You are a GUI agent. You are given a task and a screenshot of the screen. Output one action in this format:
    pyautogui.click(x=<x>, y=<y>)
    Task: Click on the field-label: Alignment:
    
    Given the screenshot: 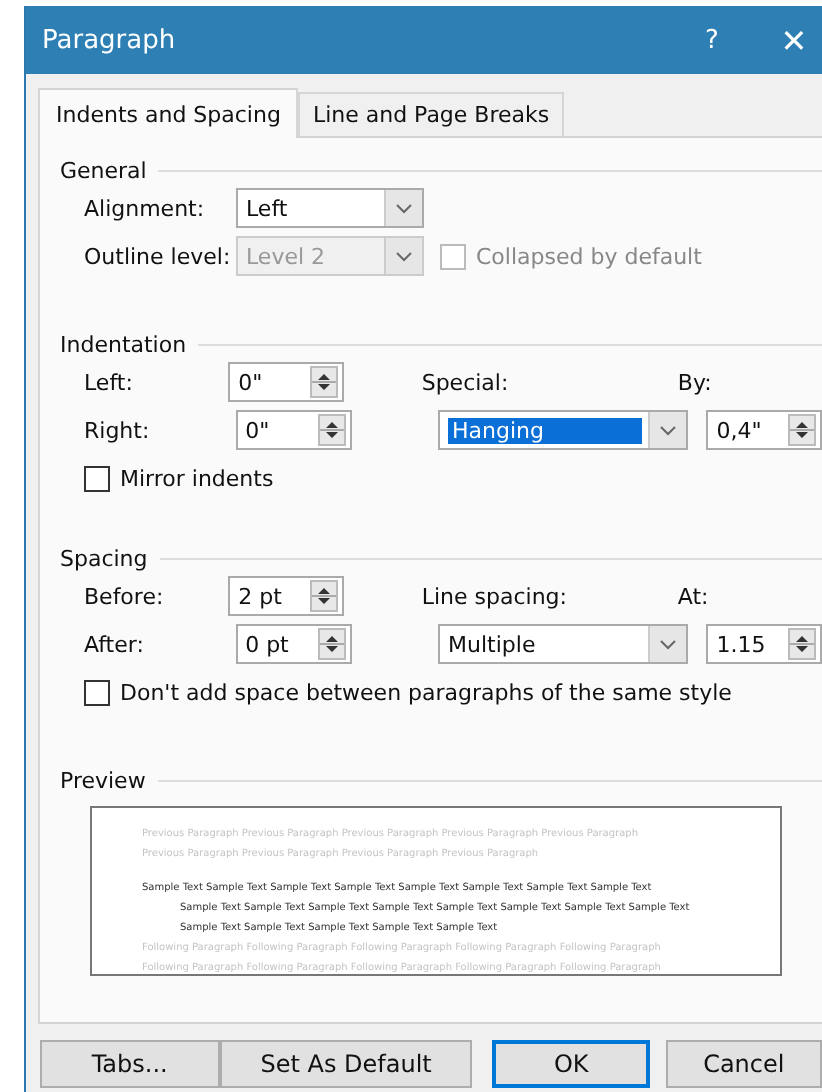 What is the action you would take?
    pyautogui.click(x=145, y=208)
    